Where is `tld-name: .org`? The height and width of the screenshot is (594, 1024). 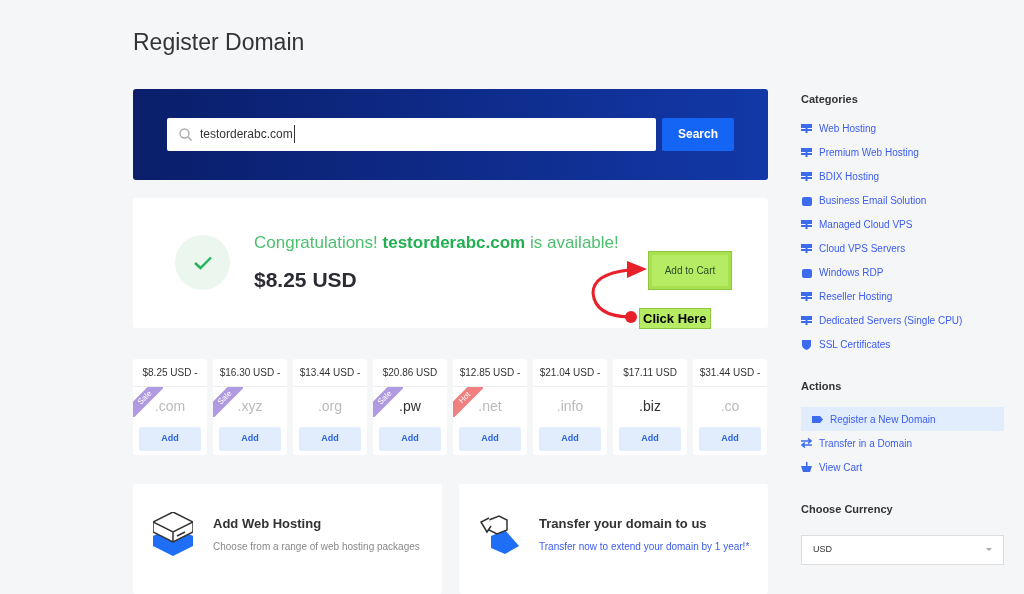 tld-name: .org is located at coordinates (330, 406).